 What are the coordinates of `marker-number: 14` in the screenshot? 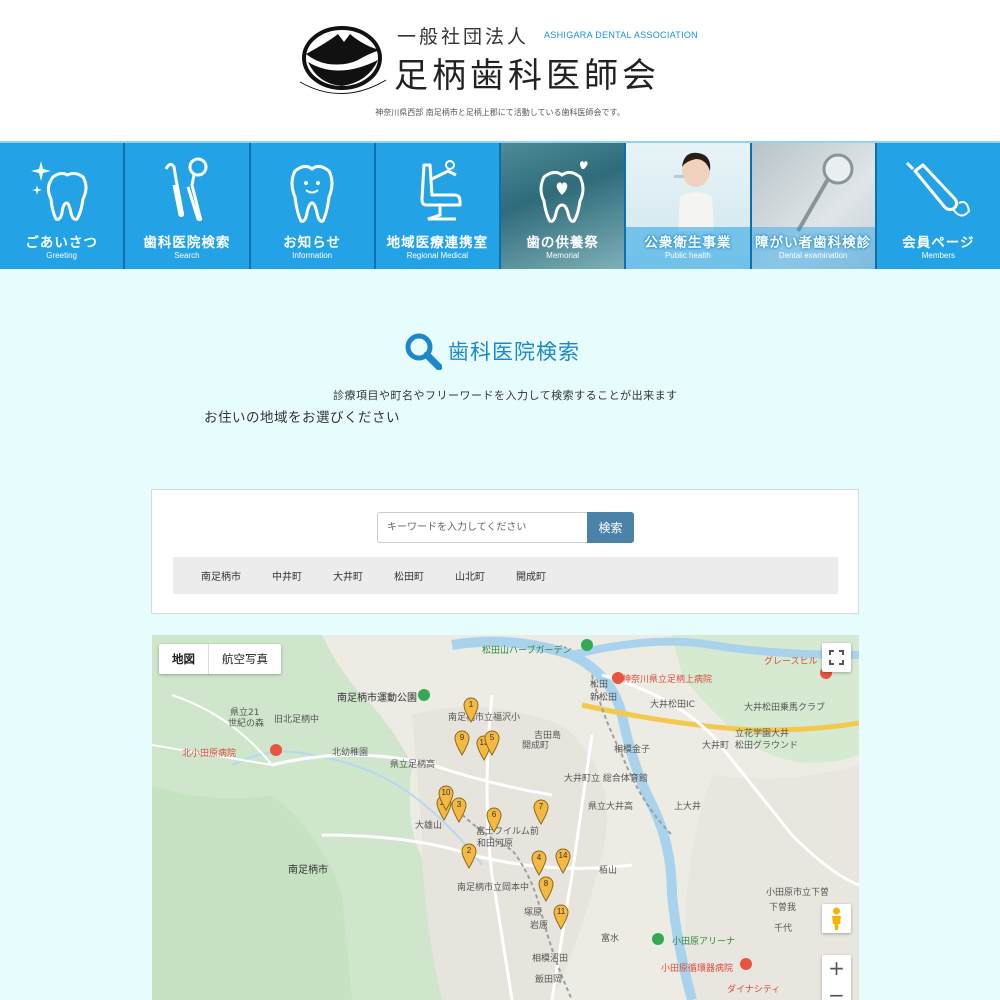 It's located at (563, 855).